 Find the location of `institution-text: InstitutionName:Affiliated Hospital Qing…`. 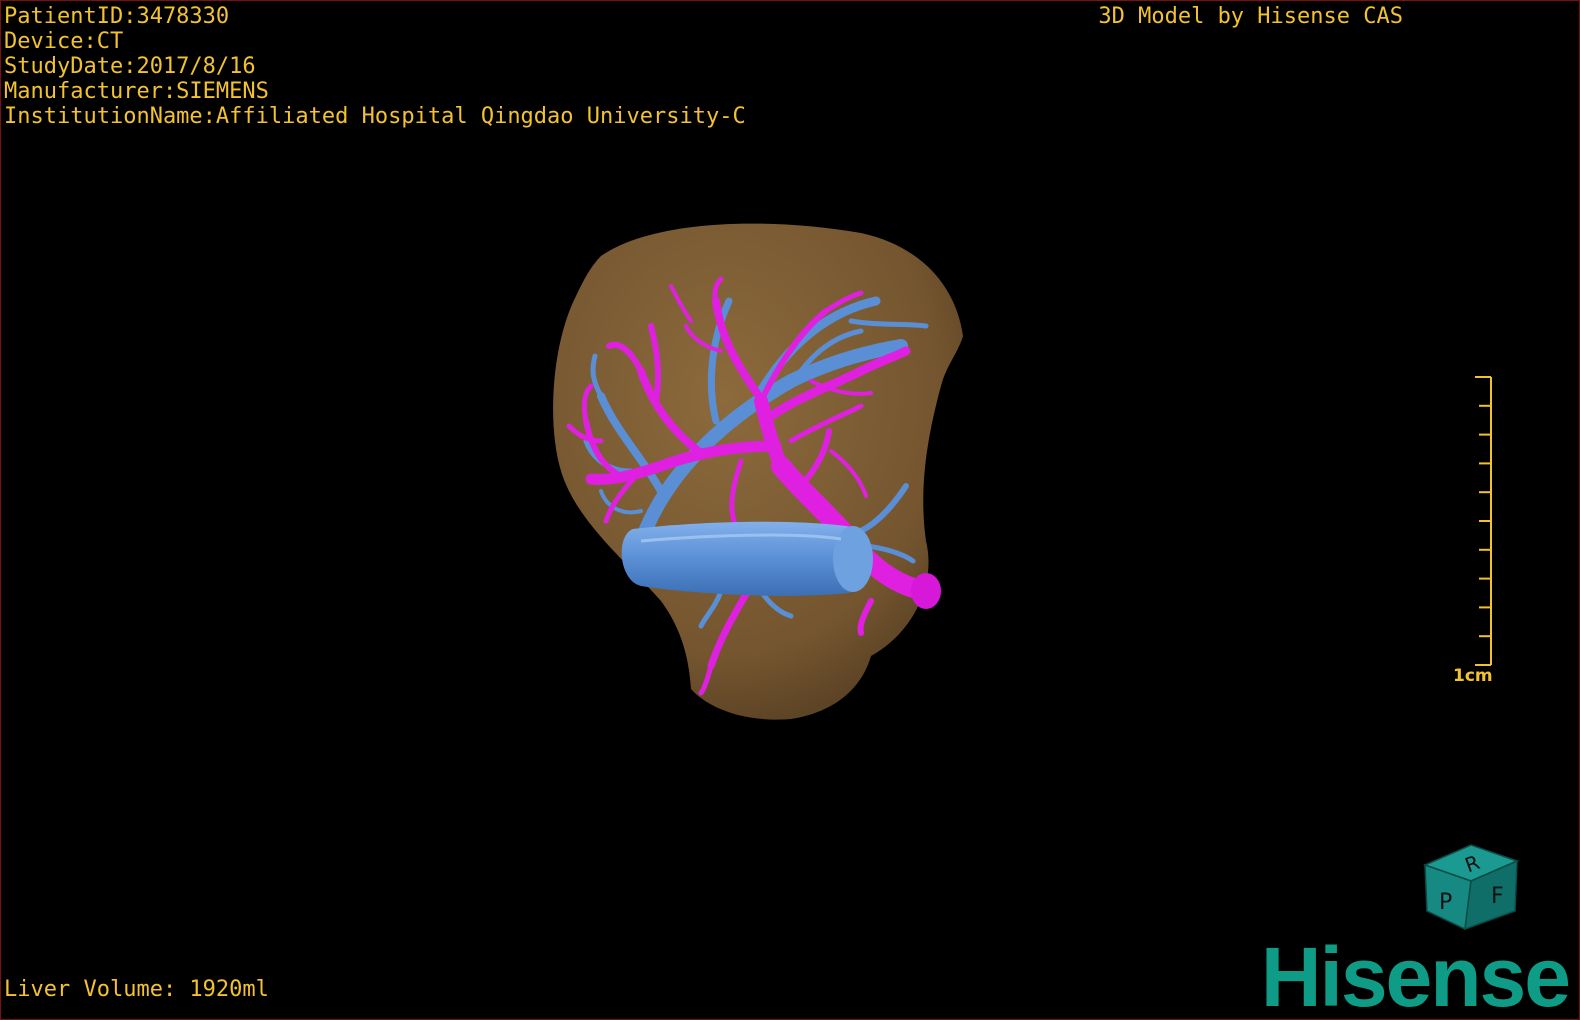

institution-text: InstitutionName:Affiliated Hospital Qing… is located at coordinates (375, 116).